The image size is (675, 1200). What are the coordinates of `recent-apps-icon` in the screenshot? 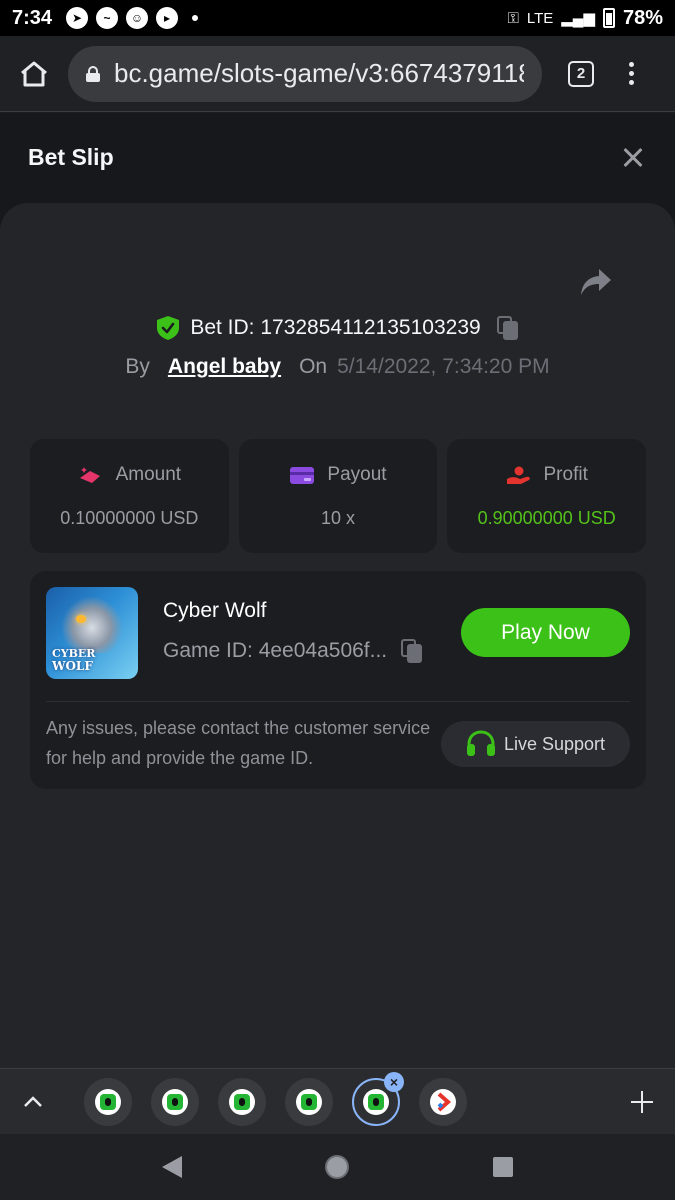 It's located at (503, 1167).